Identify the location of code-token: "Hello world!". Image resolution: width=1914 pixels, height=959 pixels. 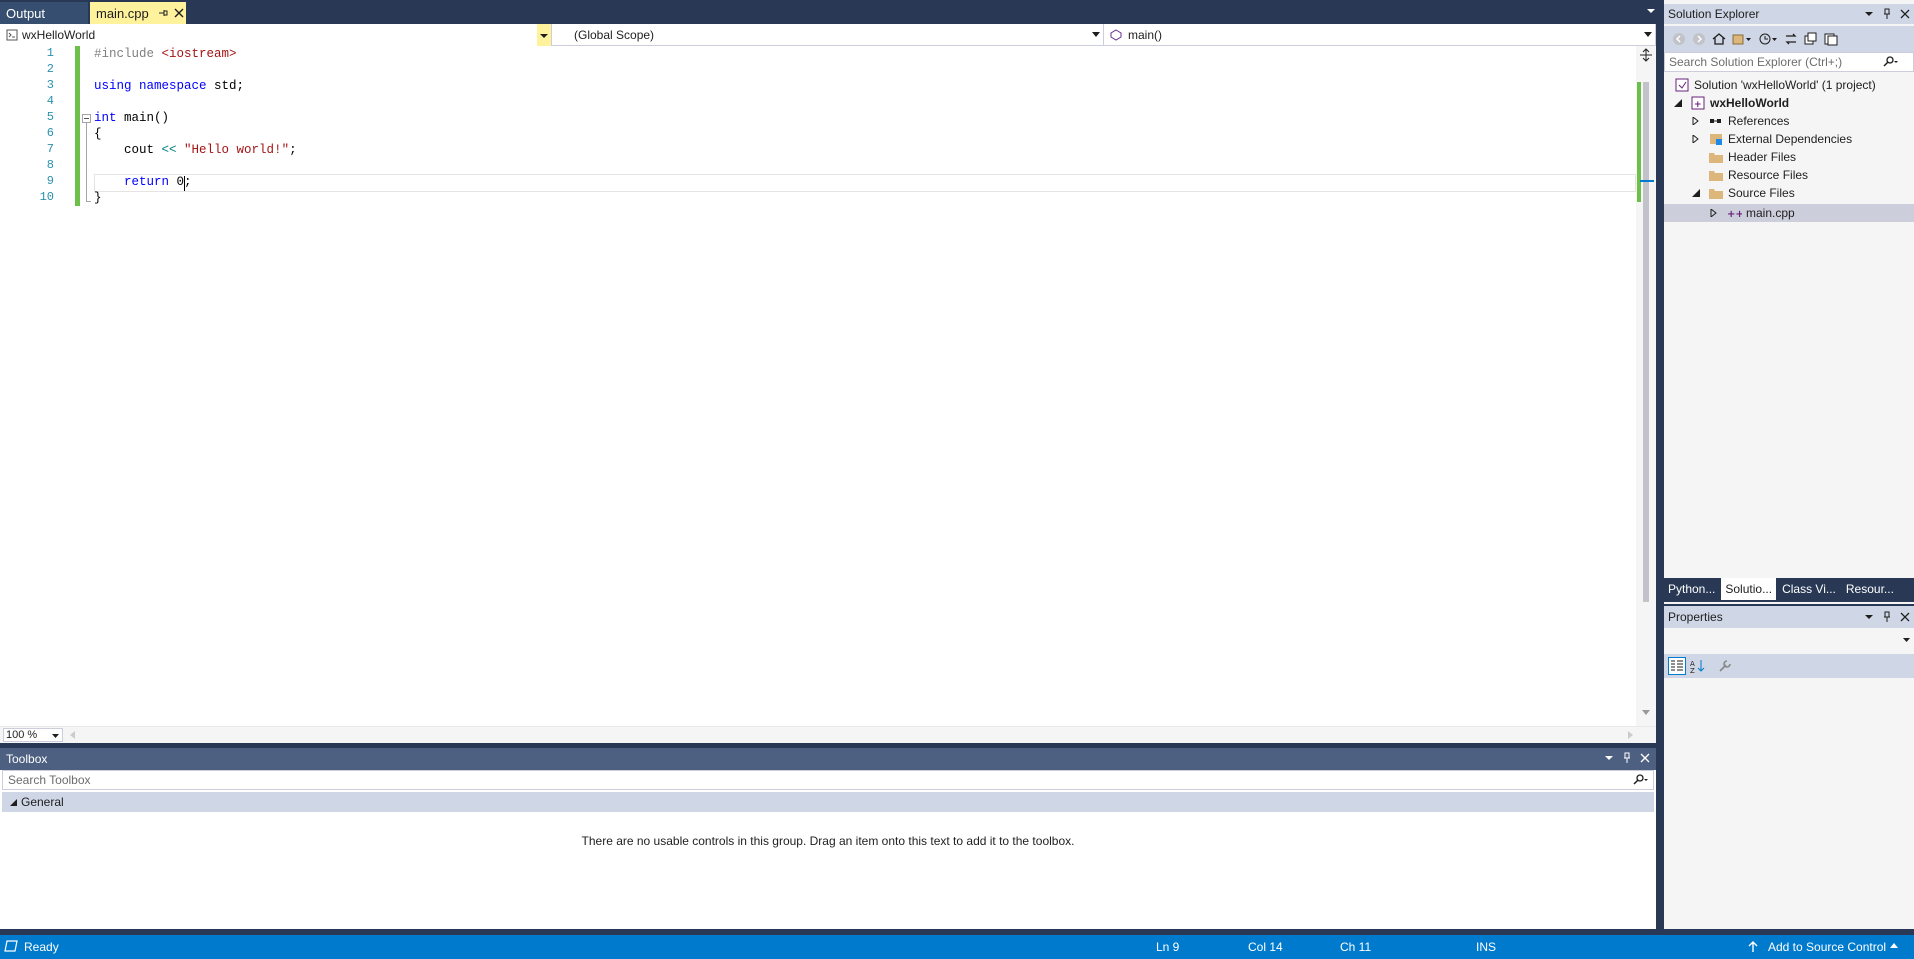
(237, 150).